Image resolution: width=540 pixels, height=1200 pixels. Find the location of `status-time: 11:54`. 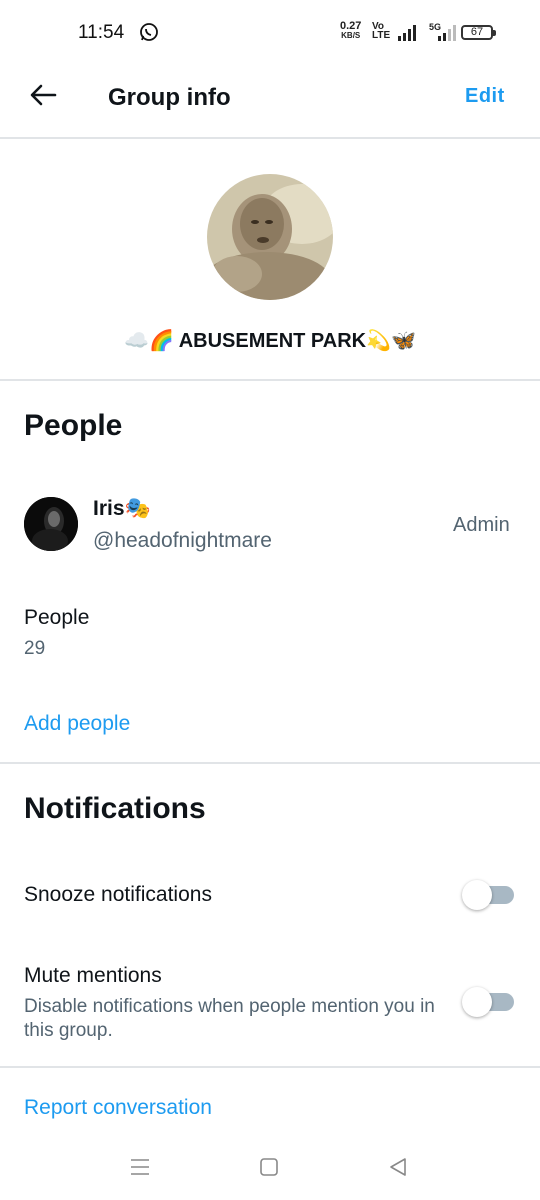

status-time: 11:54 is located at coordinates (101, 32).